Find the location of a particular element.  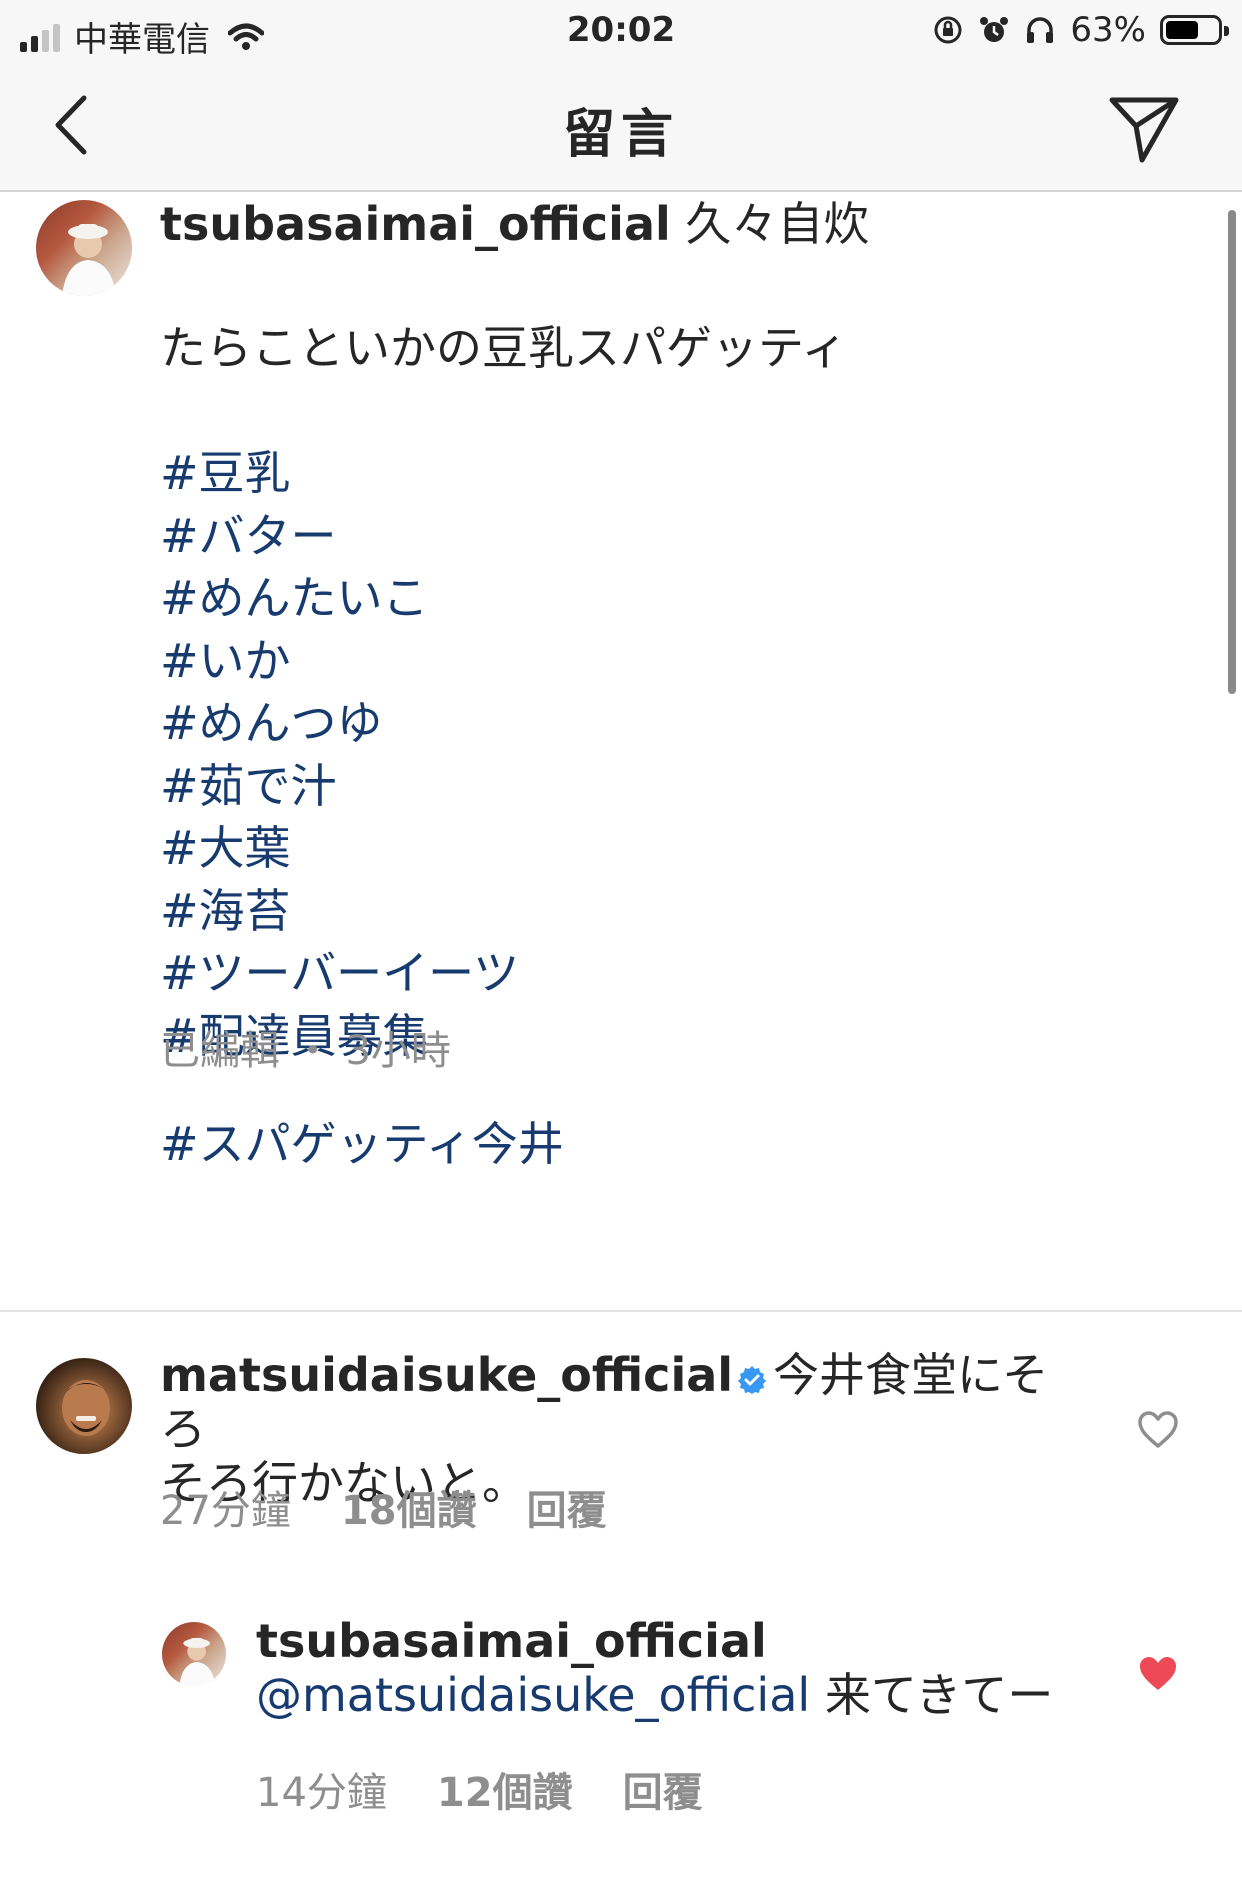

battery-icon is located at coordinates (1194, 30).